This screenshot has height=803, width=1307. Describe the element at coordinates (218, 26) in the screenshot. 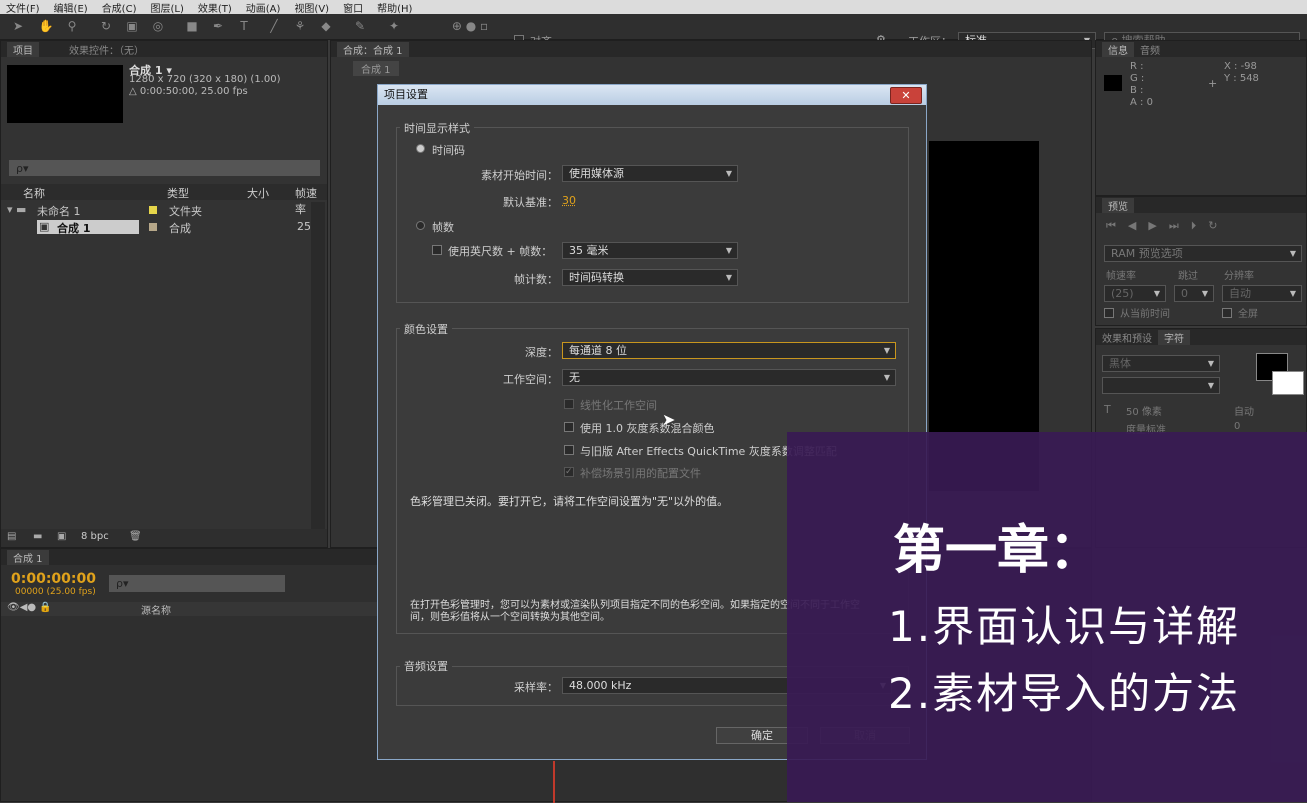

I see `pen-tool-icon: ✒` at that location.